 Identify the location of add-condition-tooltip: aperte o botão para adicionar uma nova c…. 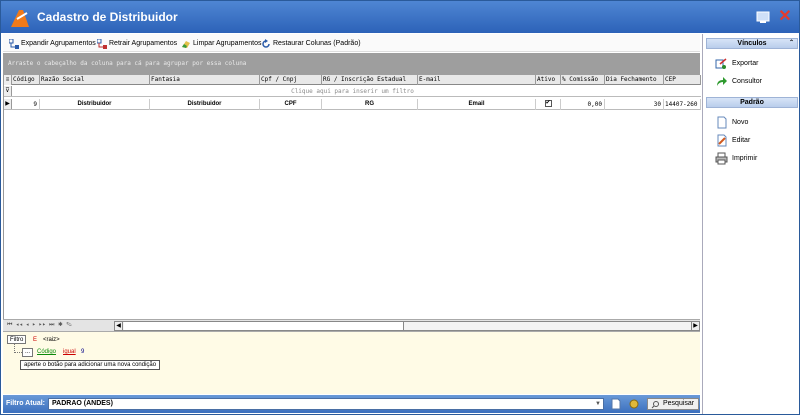
(90, 365).